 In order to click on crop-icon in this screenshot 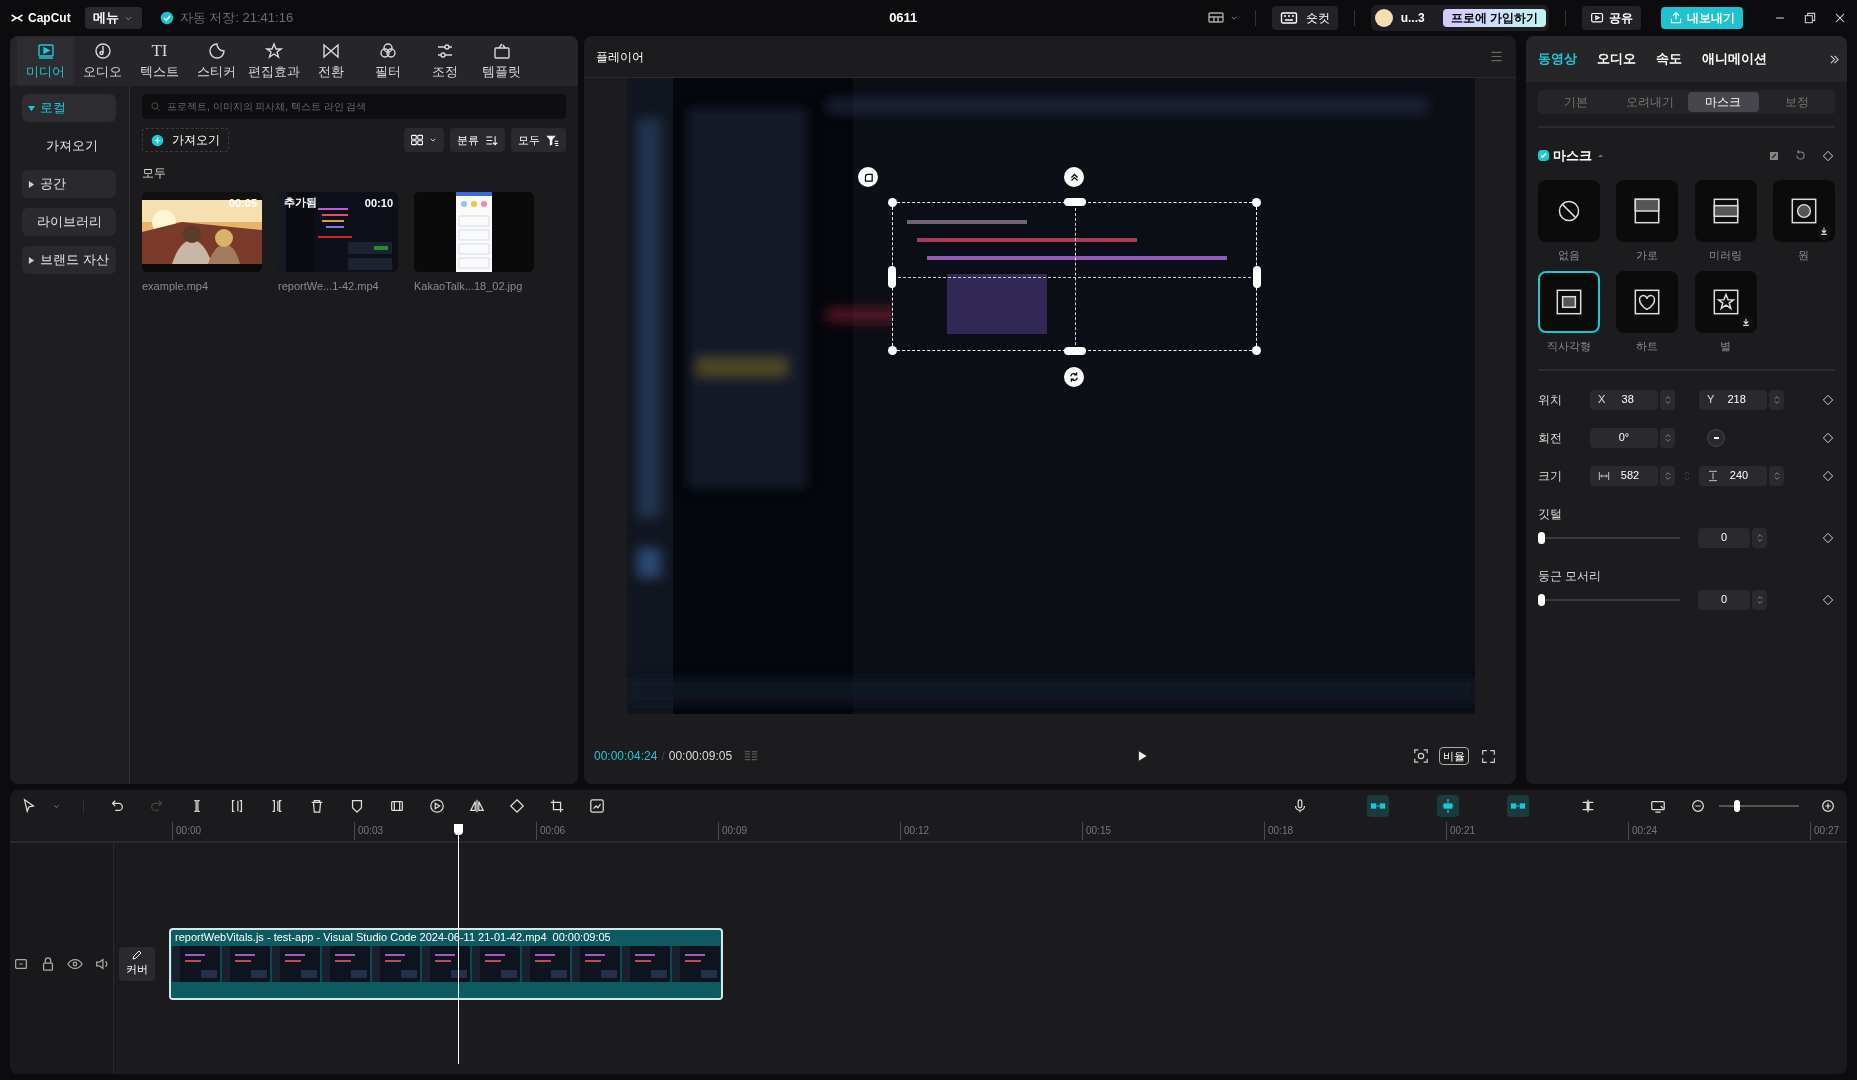, I will do `click(557, 806)`.